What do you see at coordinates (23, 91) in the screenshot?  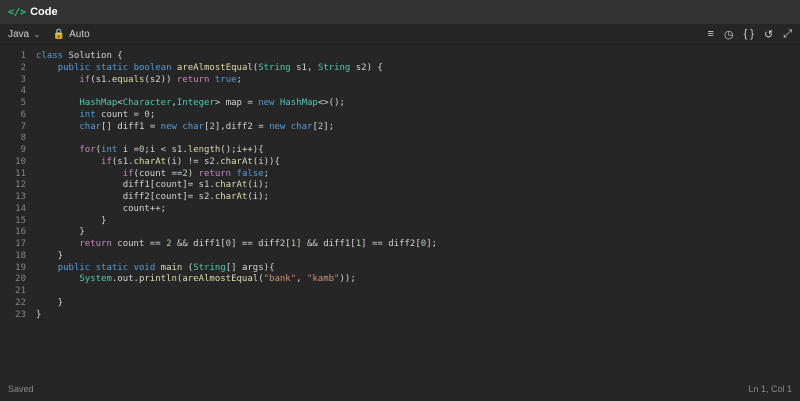 I see `line-number: 4` at bounding box center [23, 91].